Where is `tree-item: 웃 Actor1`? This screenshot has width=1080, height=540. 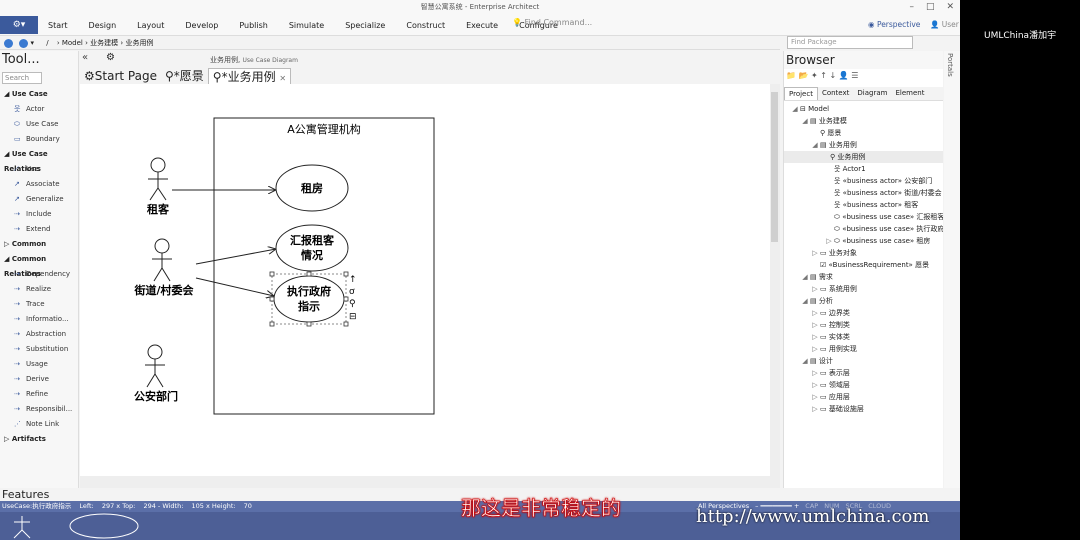
tree-item: 웃 Actor1 is located at coordinates (863, 169).